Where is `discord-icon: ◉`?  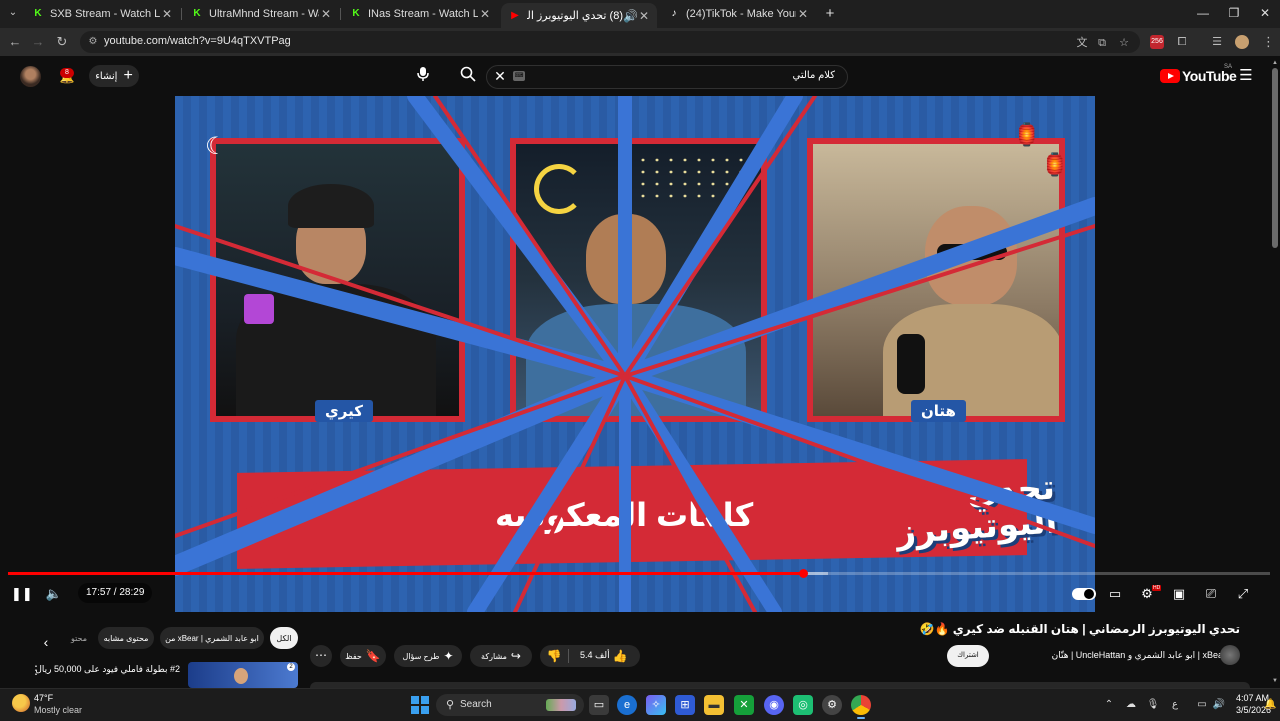
discord-icon: ◉ is located at coordinates (774, 705).